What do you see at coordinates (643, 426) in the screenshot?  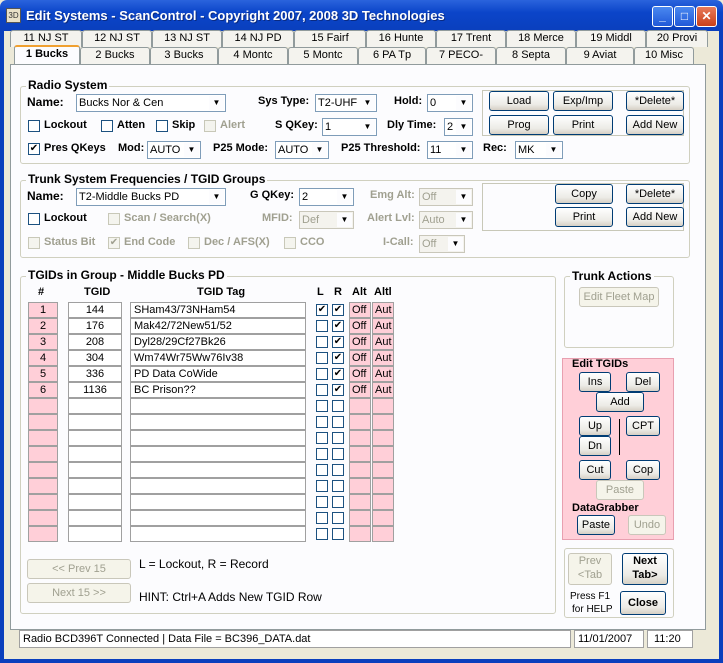 I see `cpt-button: CPT` at bounding box center [643, 426].